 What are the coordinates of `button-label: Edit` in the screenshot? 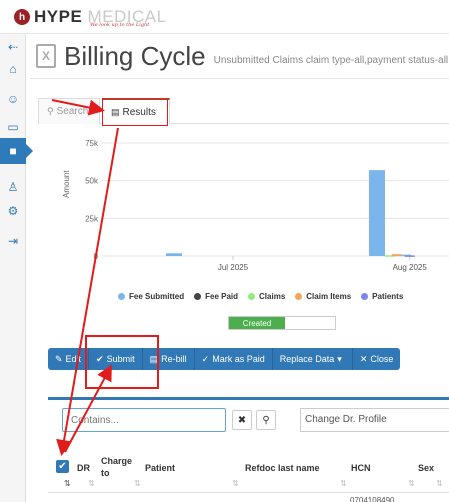 It's located at (73, 359).